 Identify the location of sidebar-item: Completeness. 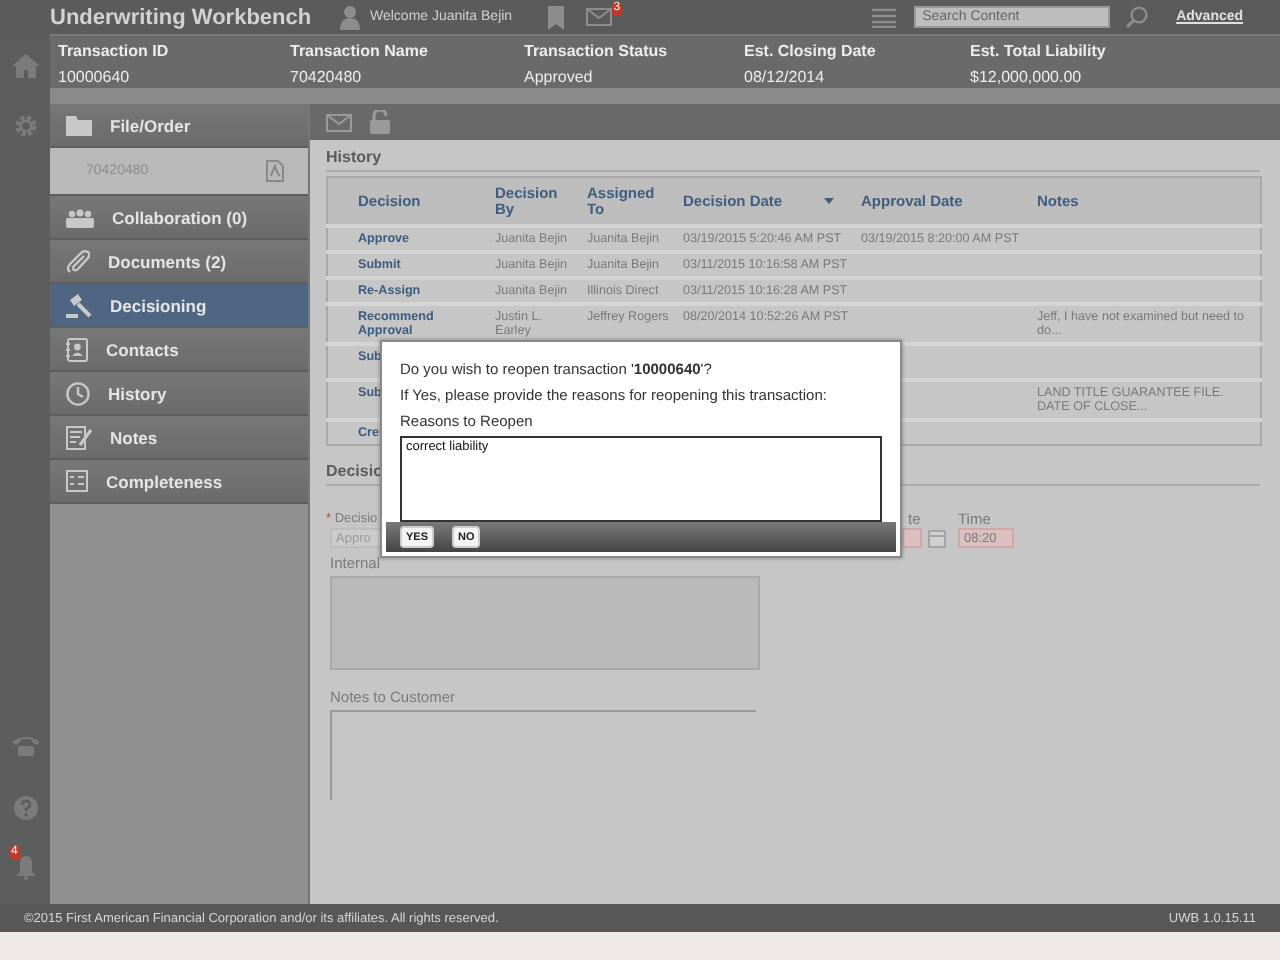
(179, 482).